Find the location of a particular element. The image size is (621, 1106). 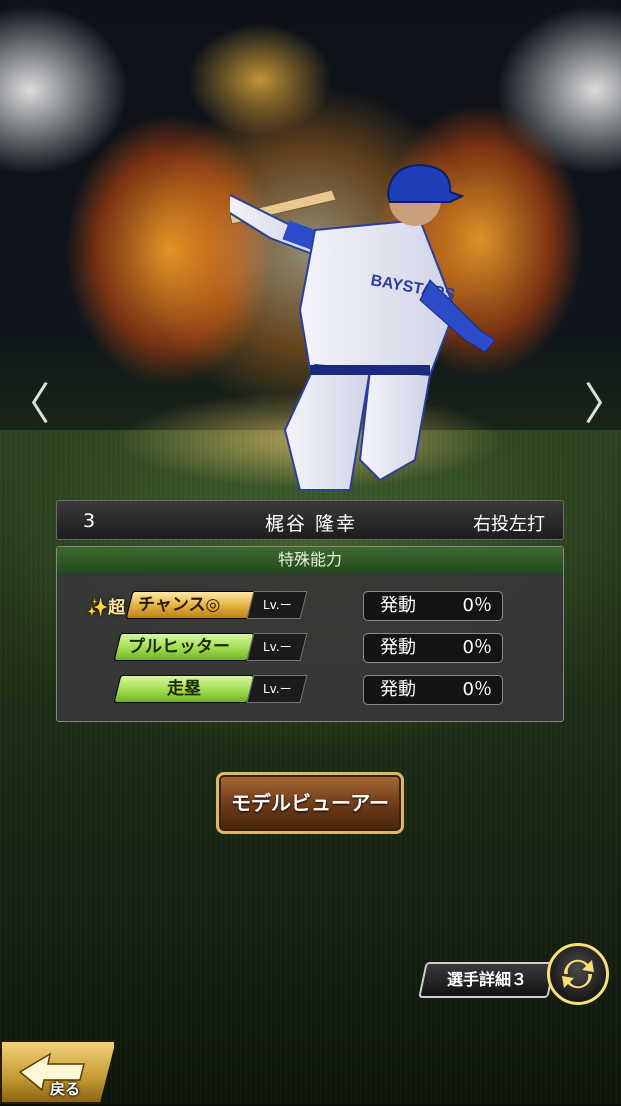

chevron-right-icon: 〉 is located at coordinates (602, 405).